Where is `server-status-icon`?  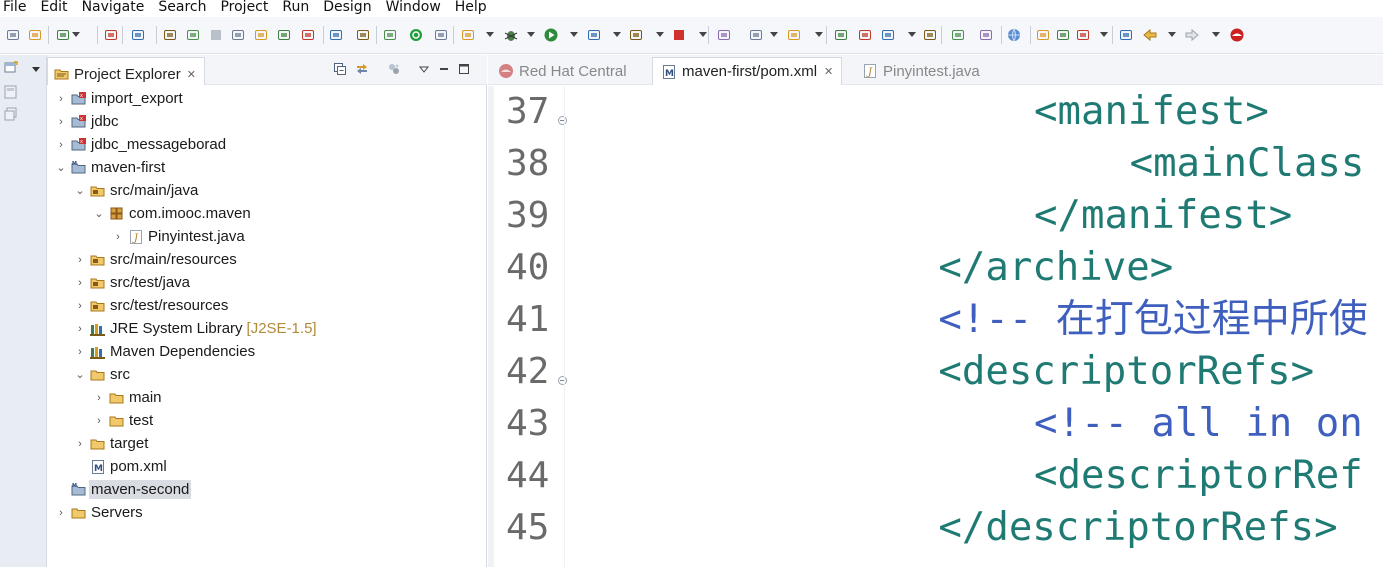
server-status-icon is located at coordinates (441, 35).